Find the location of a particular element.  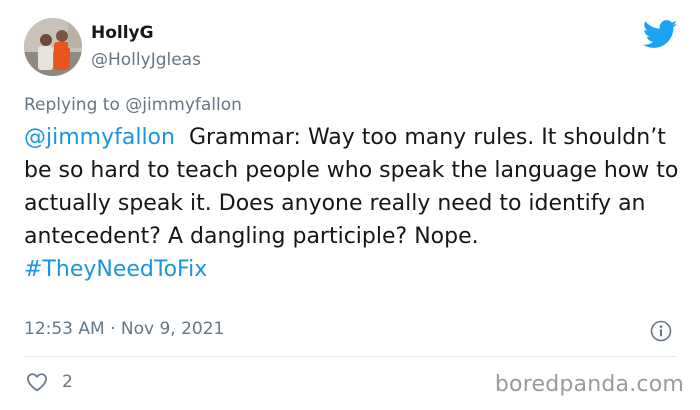

tweet-mention-link: @jimmyfallon is located at coordinates (99, 137).